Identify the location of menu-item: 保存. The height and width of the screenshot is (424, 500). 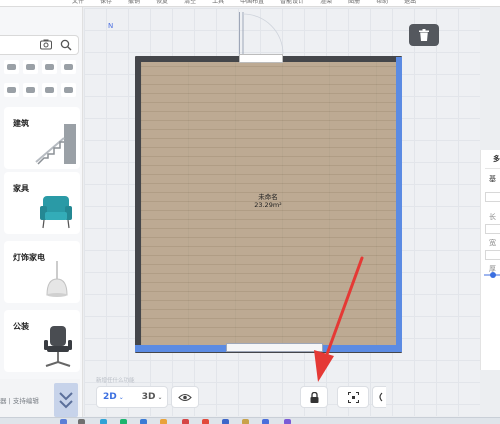
(106, 3).